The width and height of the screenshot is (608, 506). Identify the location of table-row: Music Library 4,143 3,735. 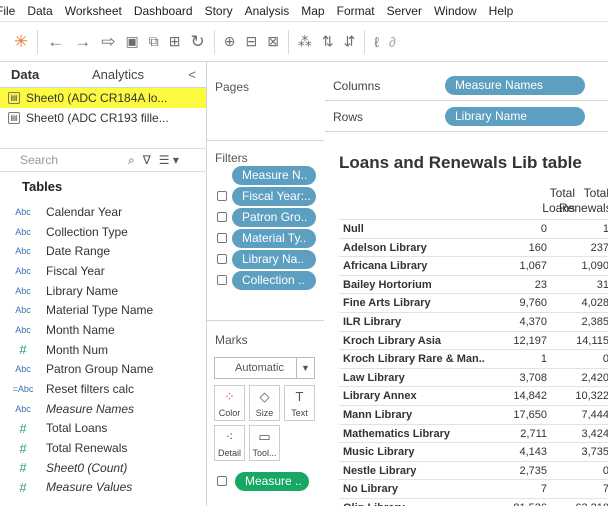
(473, 451).